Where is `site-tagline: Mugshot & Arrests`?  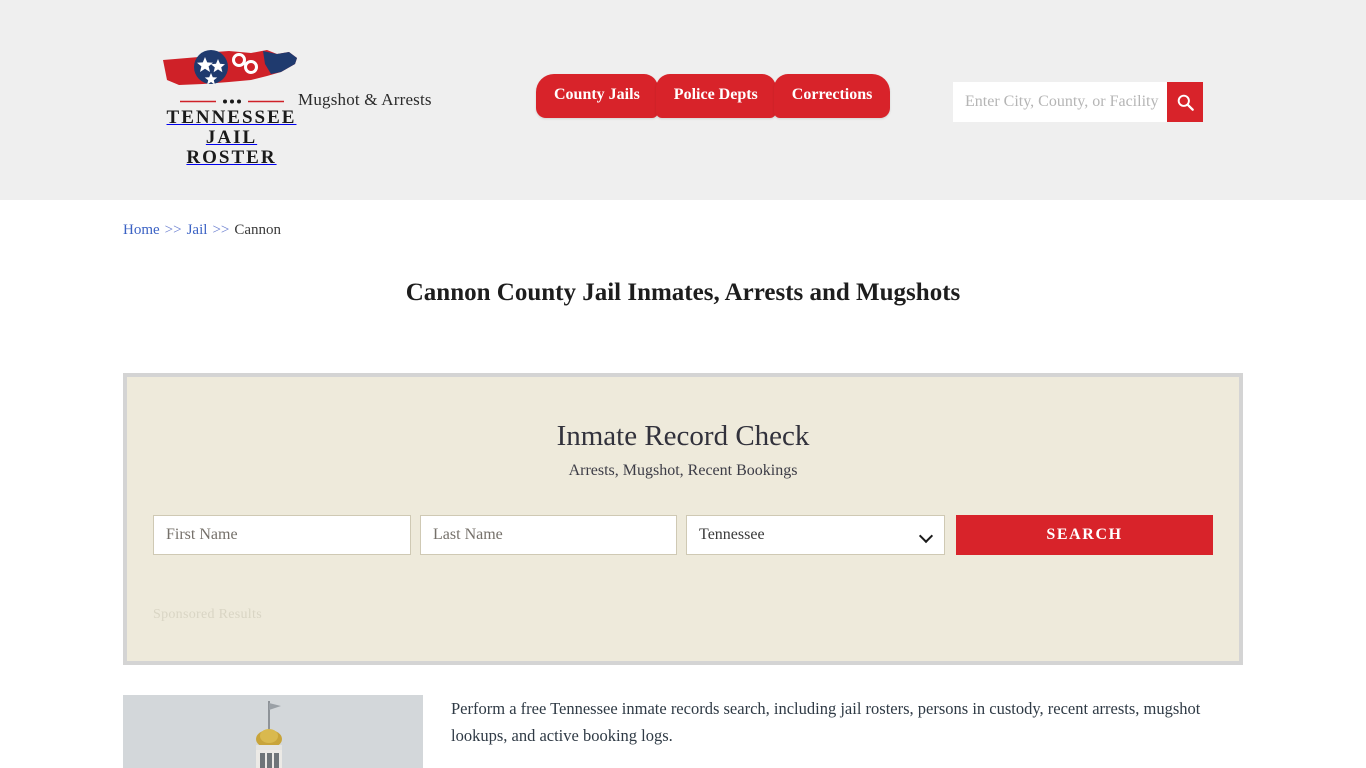 site-tagline: Mugshot & Arrests is located at coordinates (365, 99).